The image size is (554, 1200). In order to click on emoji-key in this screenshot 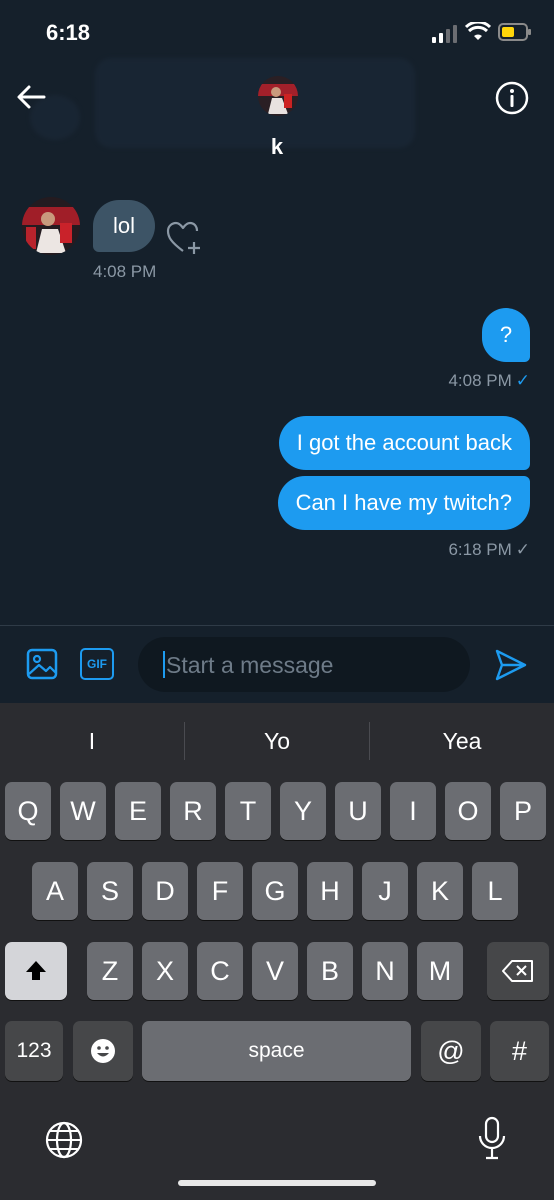, I will do `click(103, 1051)`.